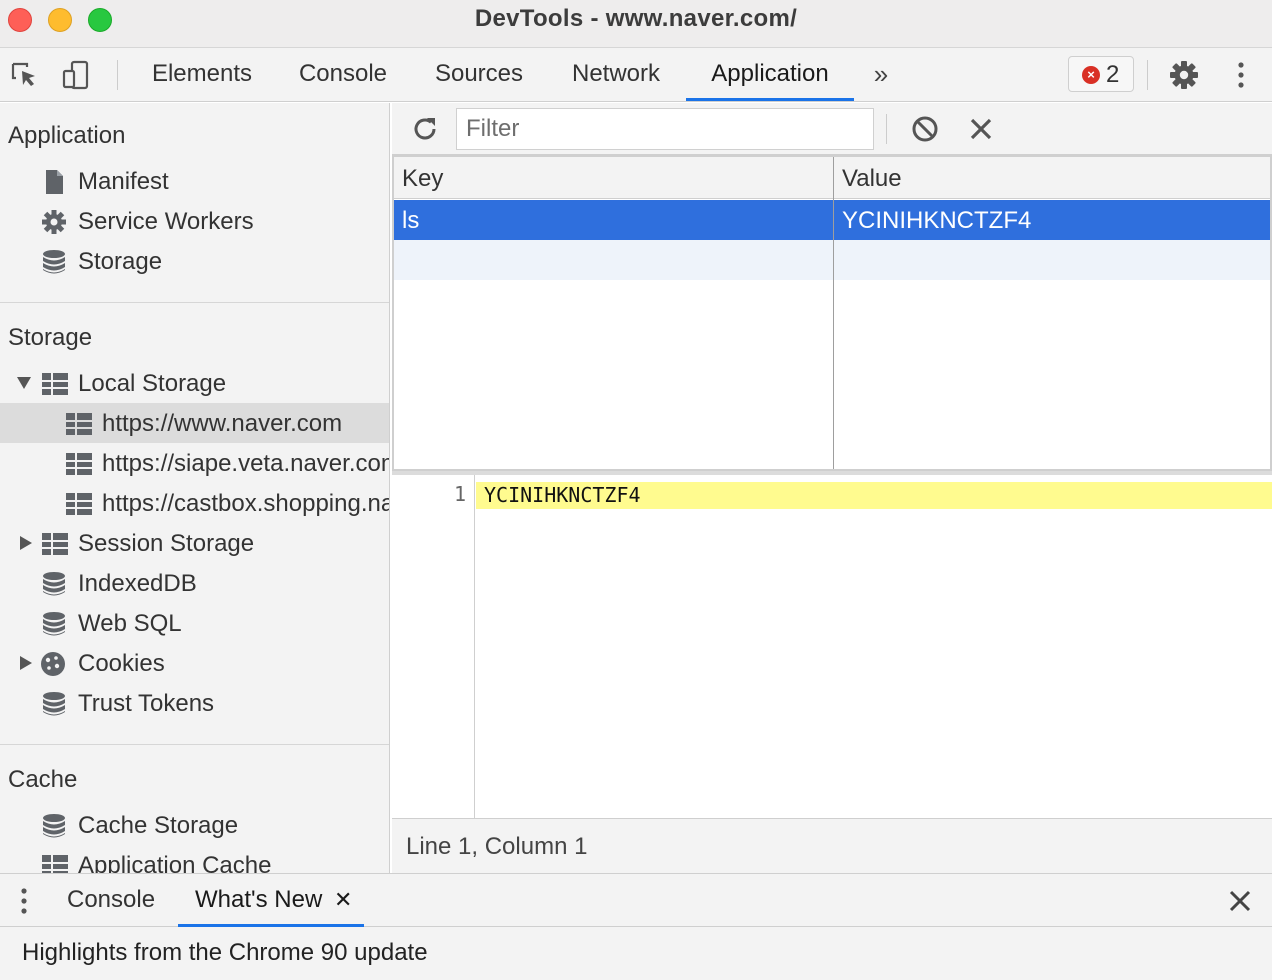 The width and height of the screenshot is (1272, 980). Describe the element at coordinates (832, 260) in the screenshot. I see `table-row-empty` at that location.